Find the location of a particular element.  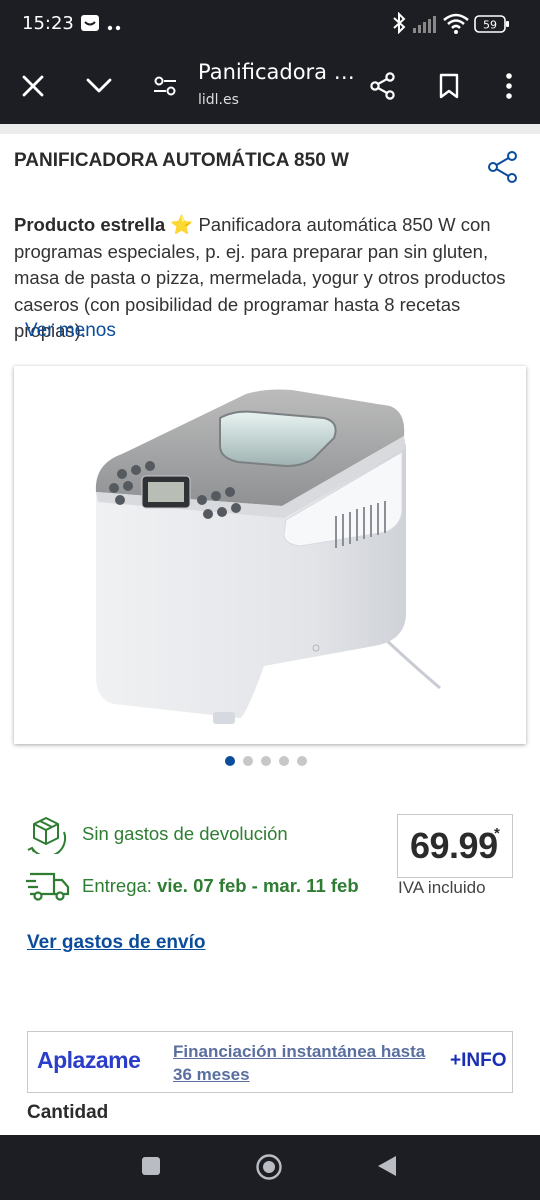

product-share-button is located at coordinates (503, 169).